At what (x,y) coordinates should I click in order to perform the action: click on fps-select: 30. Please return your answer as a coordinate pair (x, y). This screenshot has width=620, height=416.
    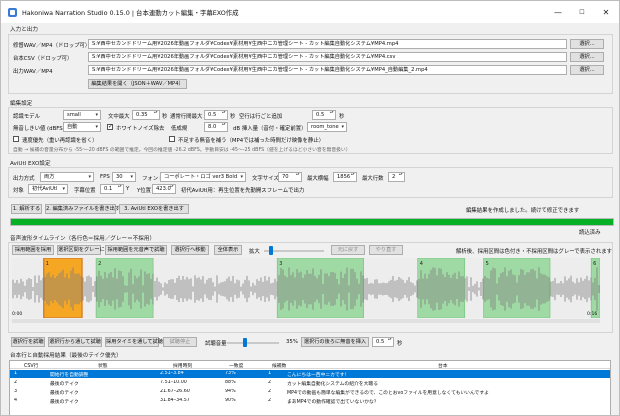
    Looking at the image, I should click on (124, 177).